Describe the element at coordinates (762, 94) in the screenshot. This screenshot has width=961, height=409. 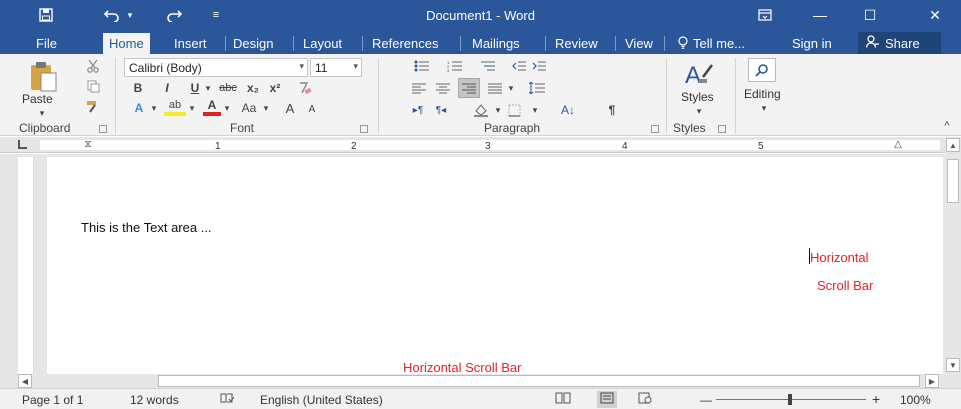
I see `editing-button: Editing` at that location.